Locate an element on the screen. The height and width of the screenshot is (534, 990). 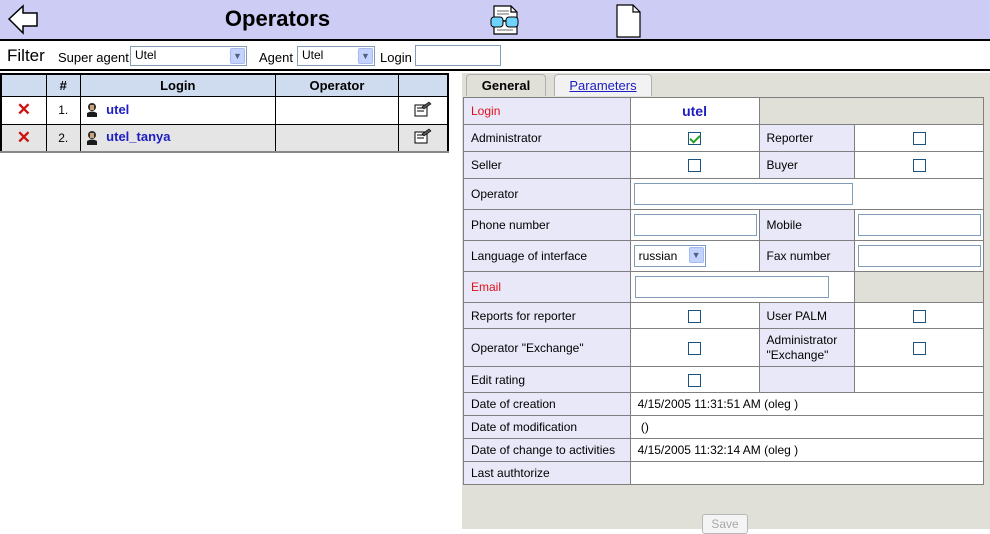
language-label: Language of interface is located at coordinates (547, 256).